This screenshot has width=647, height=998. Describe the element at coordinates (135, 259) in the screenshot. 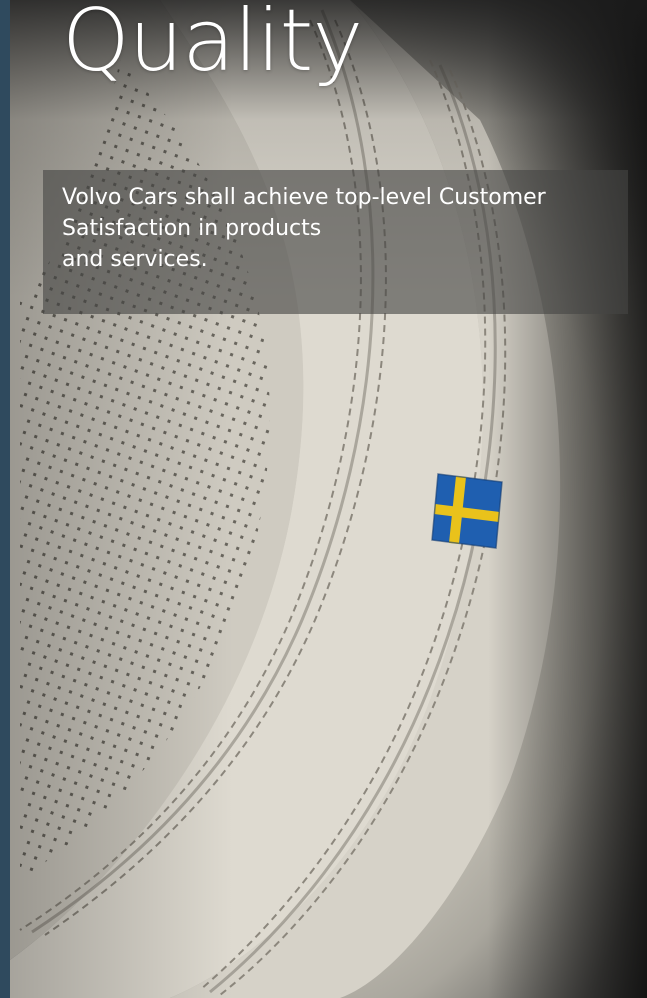

I see `caption-line-3: and services.` at that location.